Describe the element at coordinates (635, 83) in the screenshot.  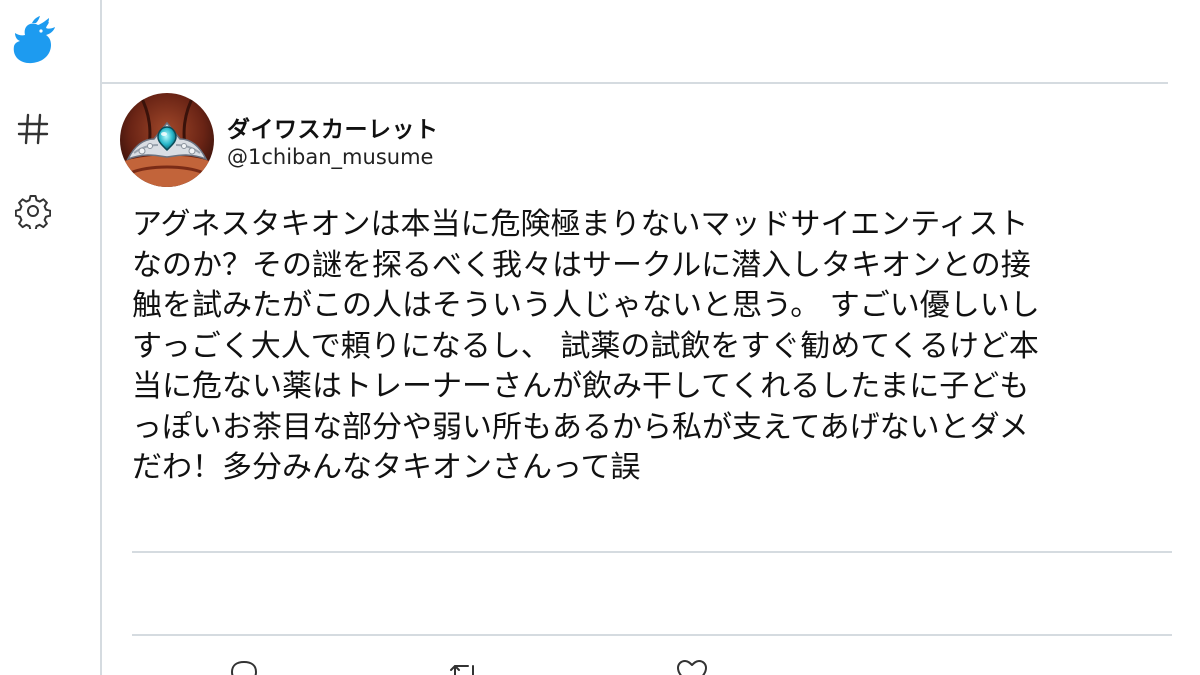
I see `header-divider` at that location.